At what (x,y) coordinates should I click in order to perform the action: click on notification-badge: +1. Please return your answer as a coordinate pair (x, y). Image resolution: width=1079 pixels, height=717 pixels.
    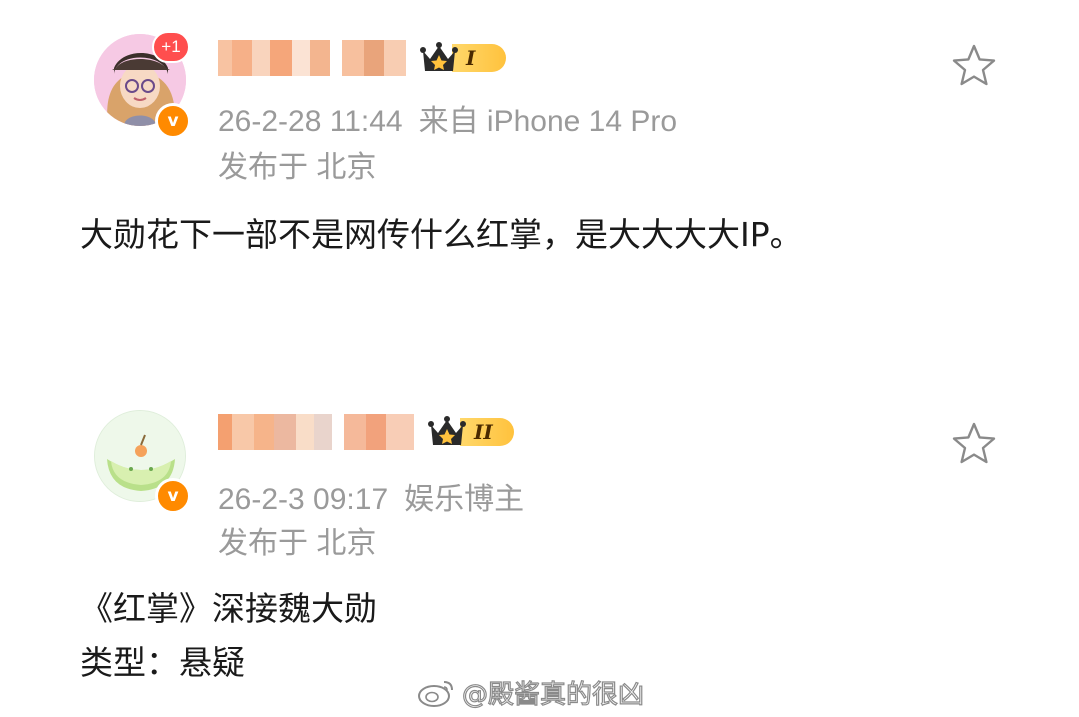
    Looking at the image, I should click on (171, 47).